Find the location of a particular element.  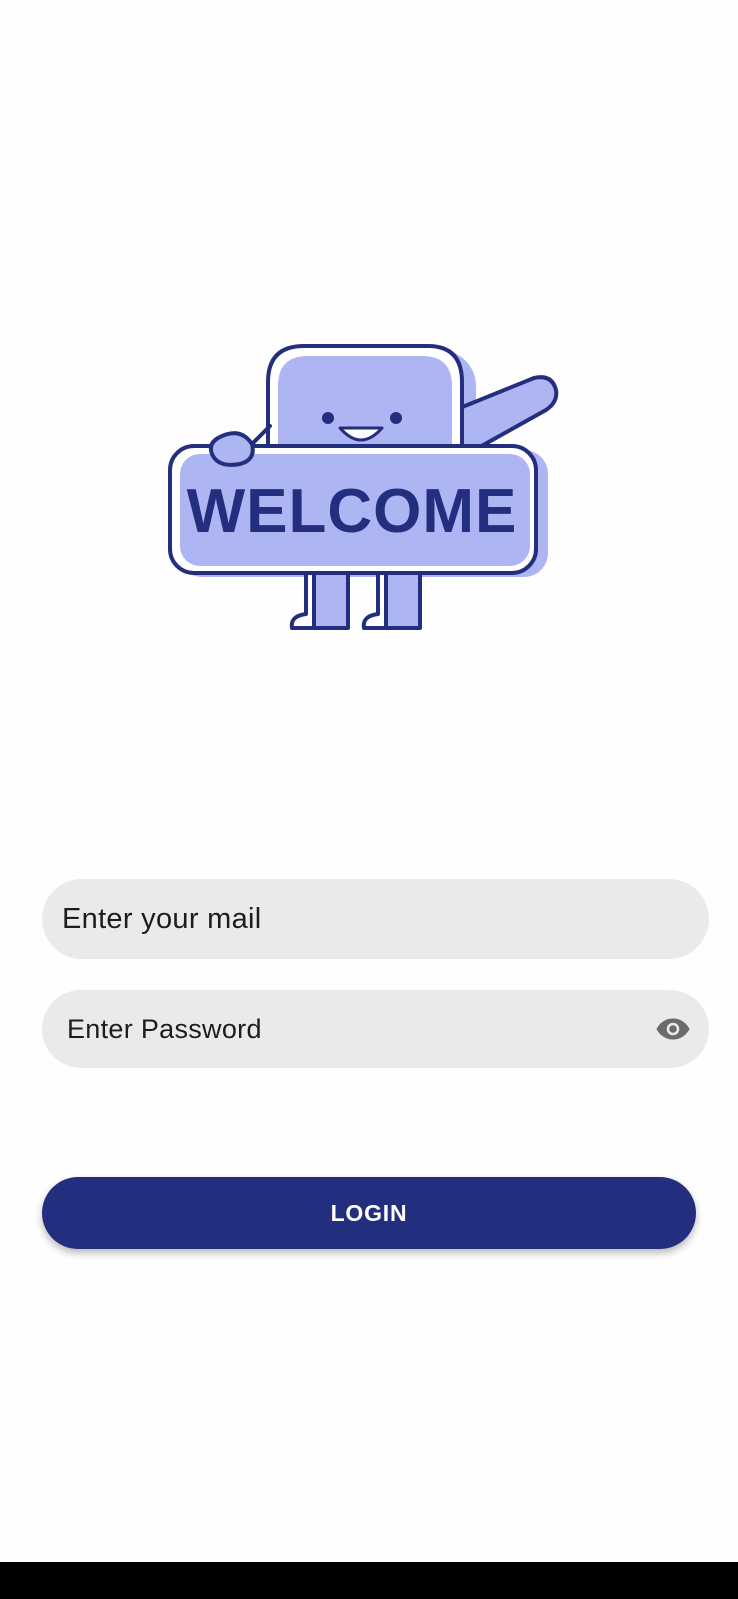

system-nav-bar is located at coordinates (369, 1580).